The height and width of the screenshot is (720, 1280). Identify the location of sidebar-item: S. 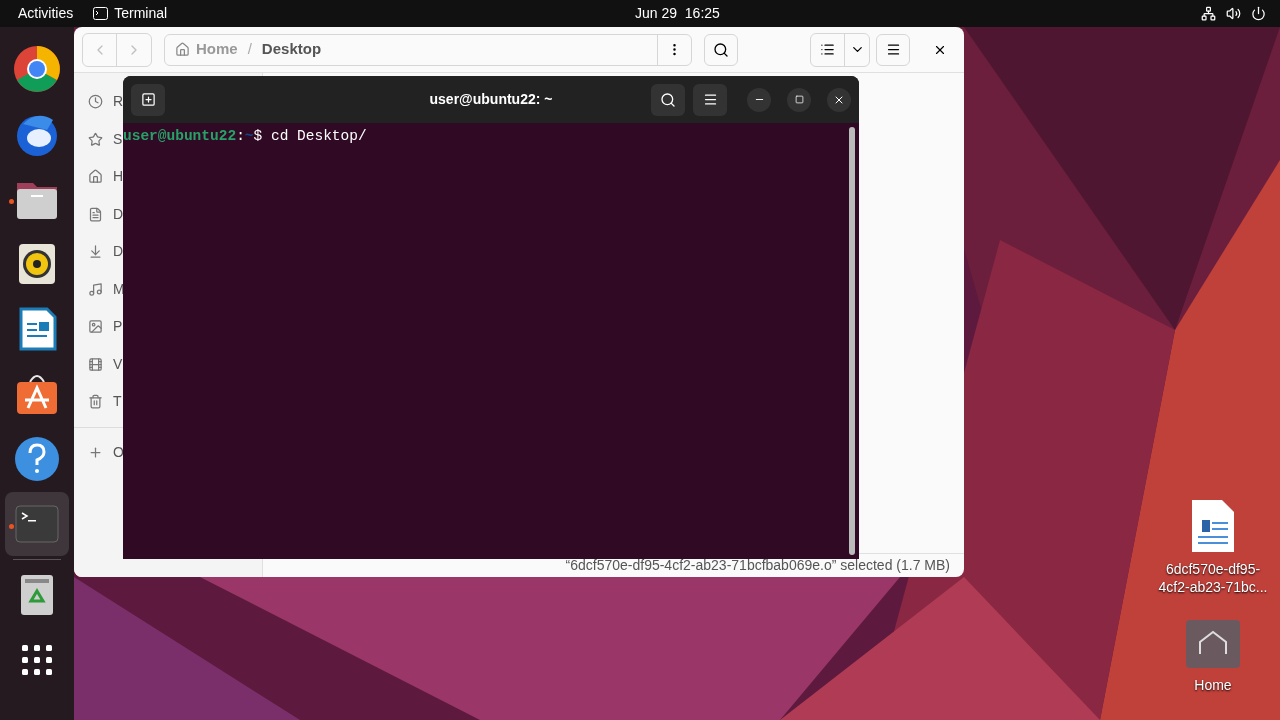
(98, 139).